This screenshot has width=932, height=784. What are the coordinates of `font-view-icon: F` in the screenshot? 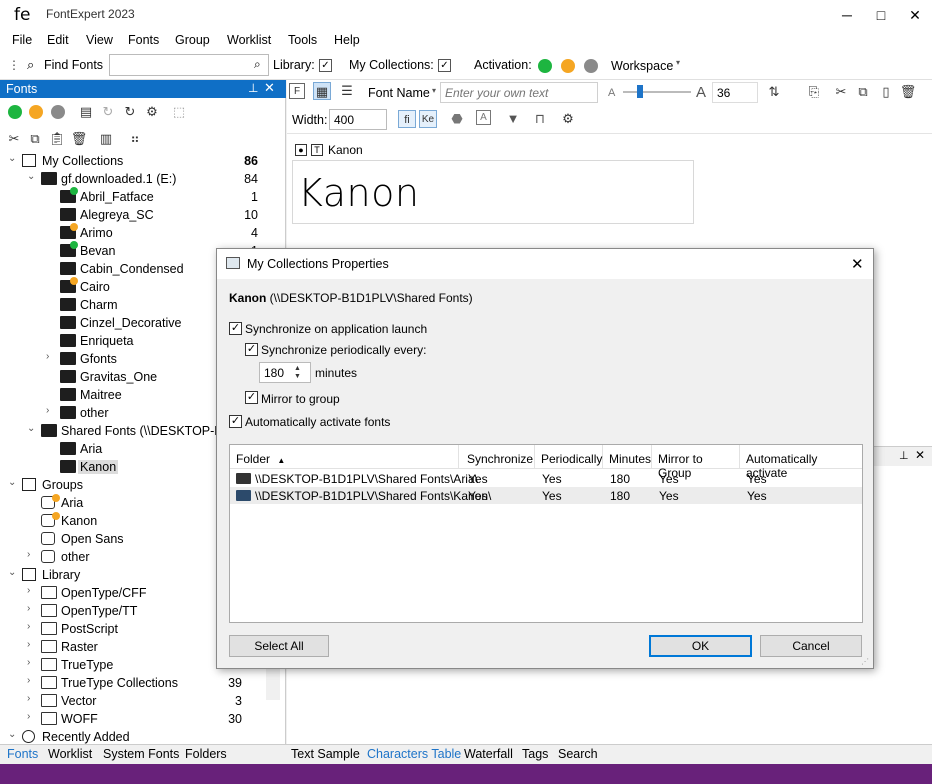 It's located at (297, 91).